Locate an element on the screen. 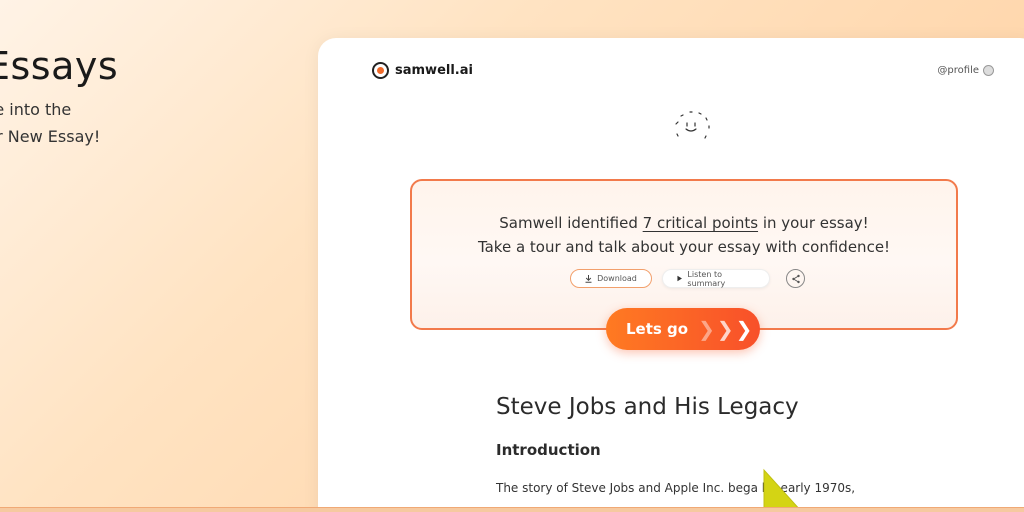 This screenshot has width=1024, height=512. hero-subtitle-line-1: se into the is located at coordinates (36, 109).